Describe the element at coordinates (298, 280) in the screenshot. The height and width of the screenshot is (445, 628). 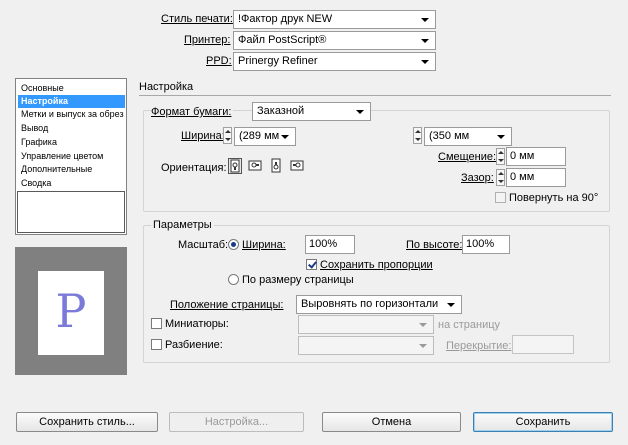
I see `fit-page-label: По размеру страницы` at that location.